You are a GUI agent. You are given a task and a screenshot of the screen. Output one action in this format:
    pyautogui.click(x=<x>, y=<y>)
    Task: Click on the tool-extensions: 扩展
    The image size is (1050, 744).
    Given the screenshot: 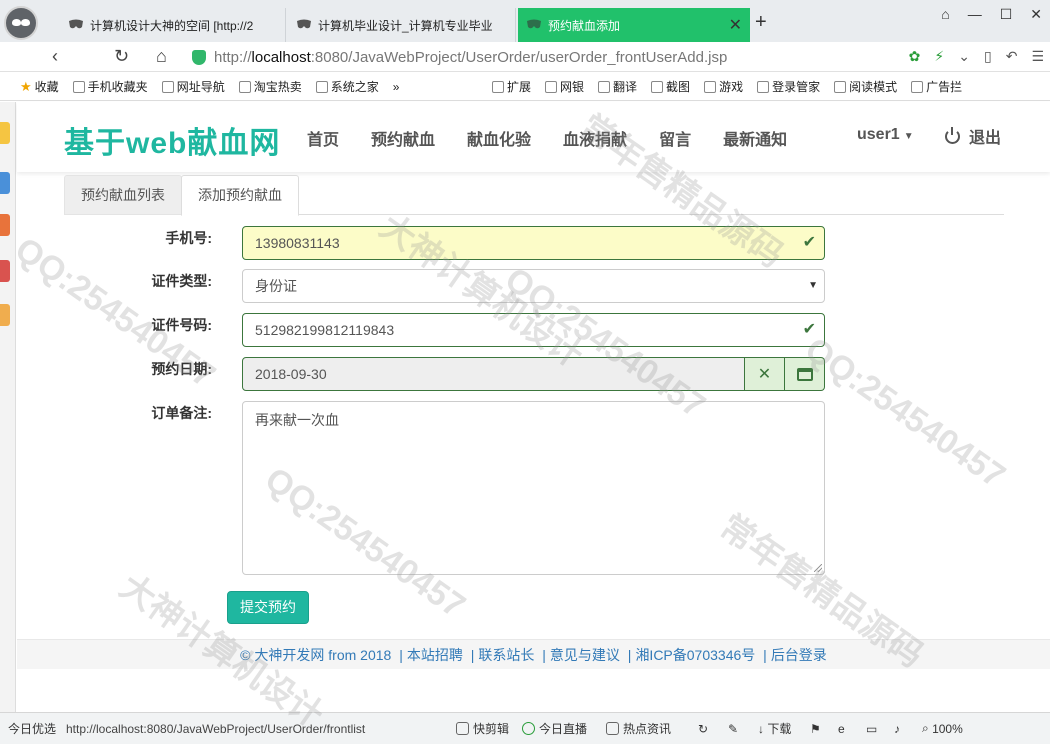 What is the action you would take?
    pyautogui.click(x=511, y=86)
    